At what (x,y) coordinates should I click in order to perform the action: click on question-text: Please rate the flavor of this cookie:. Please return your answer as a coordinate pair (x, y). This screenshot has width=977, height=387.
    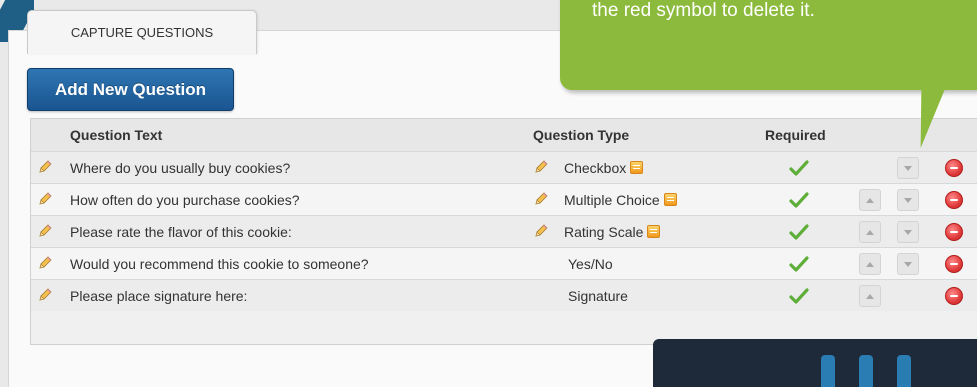
    Looking at the image, I should click on (181, 232).